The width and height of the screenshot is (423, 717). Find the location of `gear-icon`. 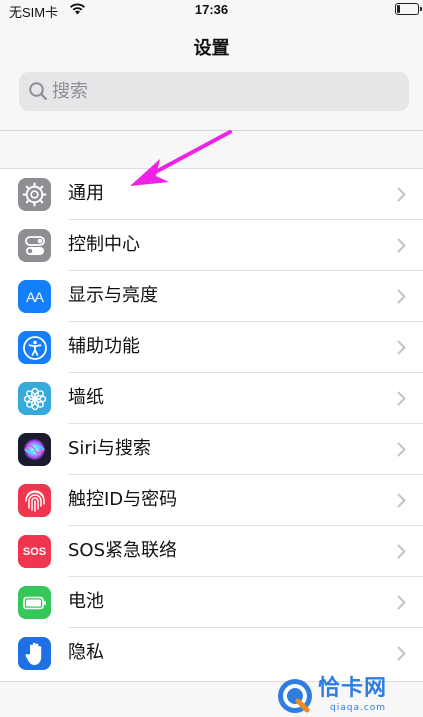

gear-icon is located at coordinates (34, 194).